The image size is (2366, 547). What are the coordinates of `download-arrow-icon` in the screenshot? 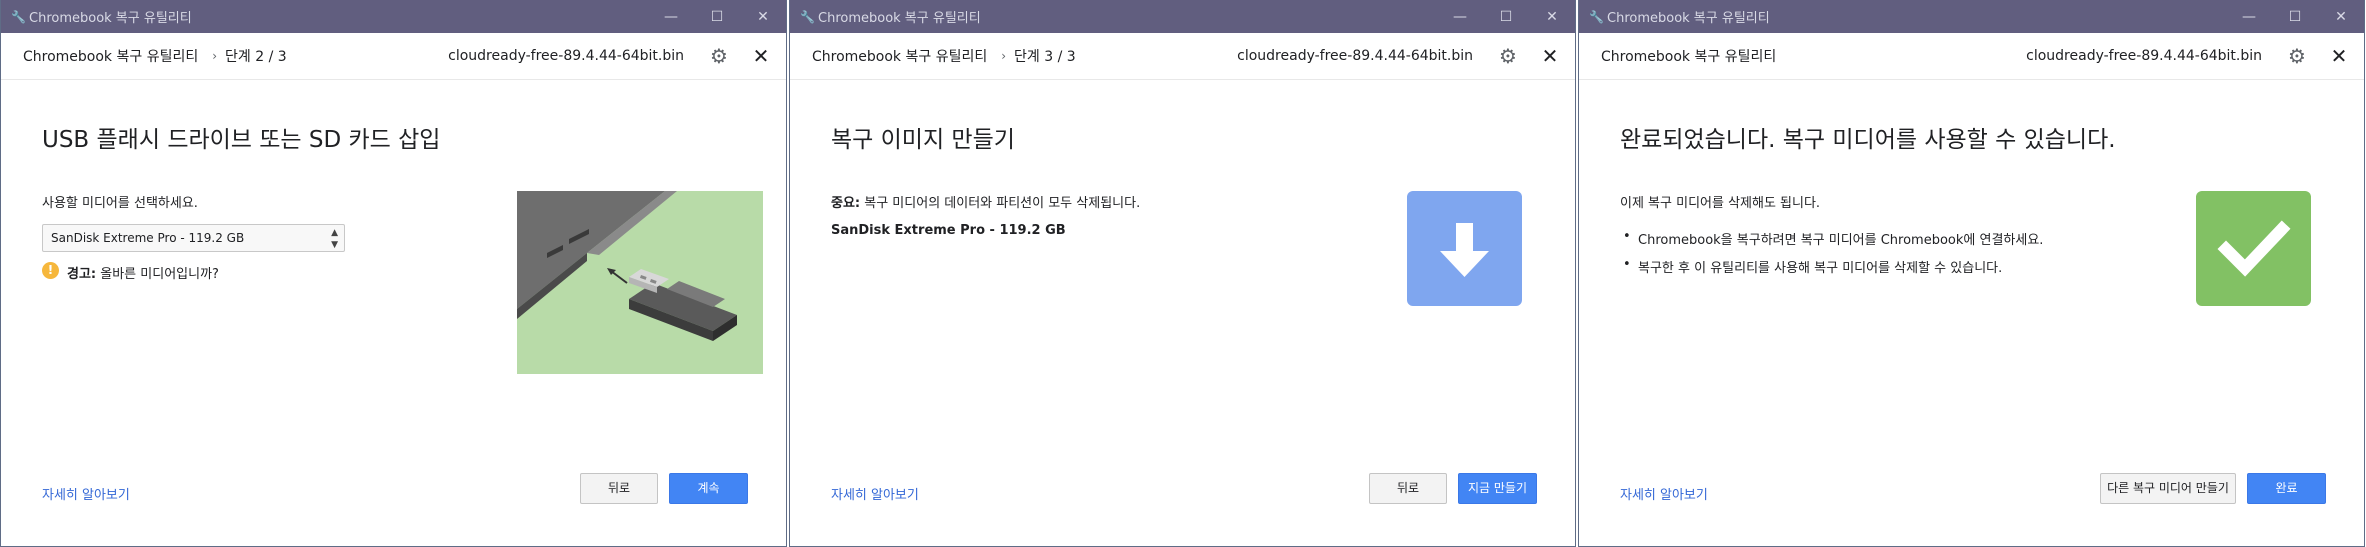 It's located at (1464, 248).